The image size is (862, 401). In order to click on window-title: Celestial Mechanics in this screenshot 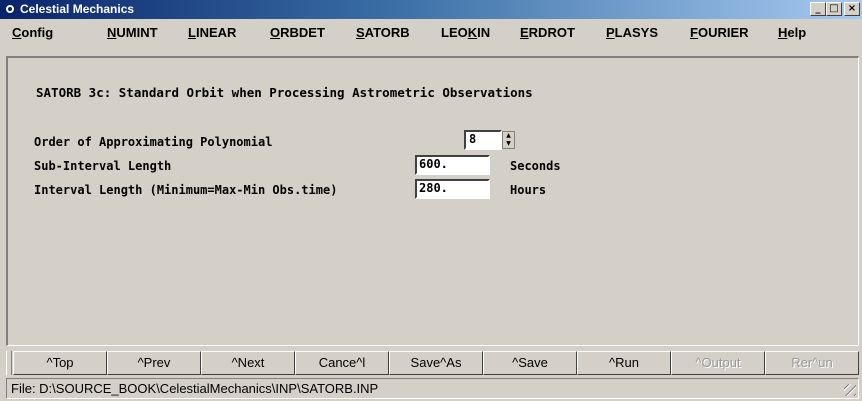, I will do `click(77, 9)`.